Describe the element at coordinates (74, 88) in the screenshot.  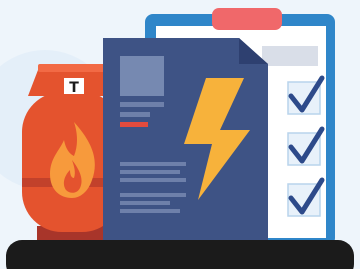
I see `valve-letter: T` at that location.